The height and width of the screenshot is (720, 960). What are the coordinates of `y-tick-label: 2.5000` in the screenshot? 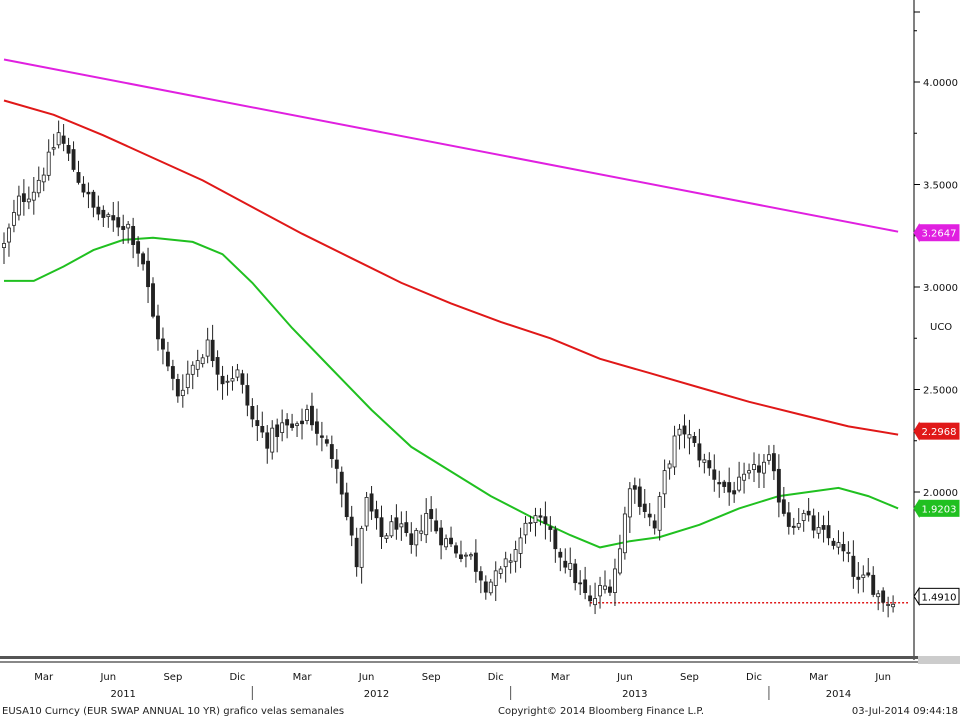 It's located at (940, 391).